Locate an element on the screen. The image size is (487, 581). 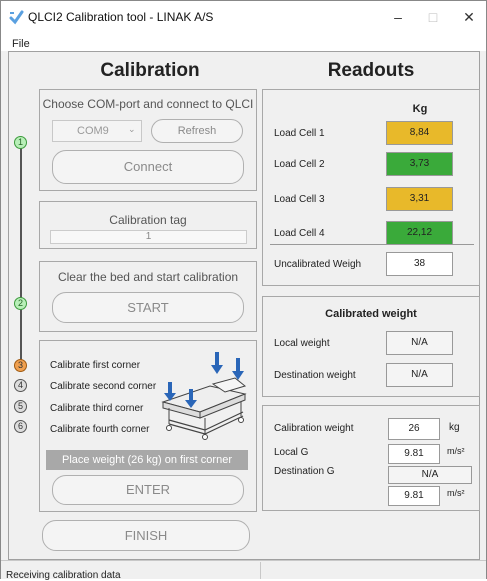
maximize-button: □ is located at coordinates (433, 17).